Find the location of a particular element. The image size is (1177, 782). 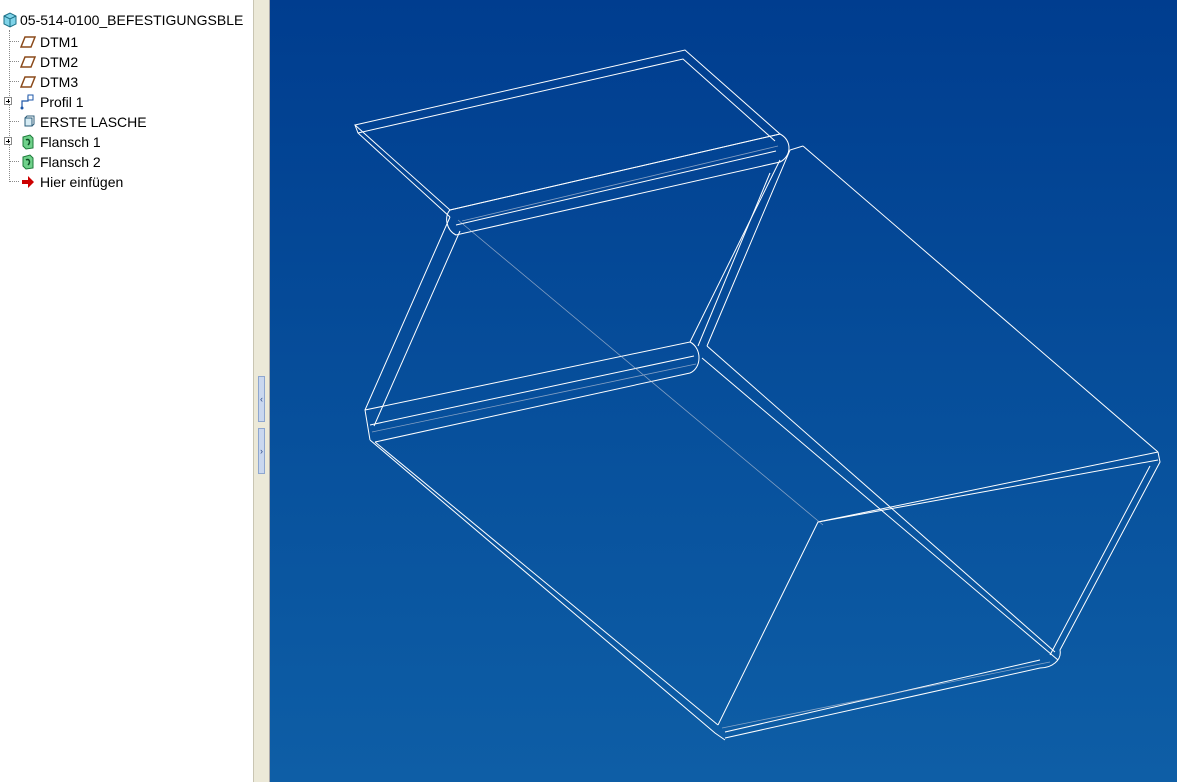

tree-item-flansch-2: Flansch 2 is located at coordinates (126, 162).